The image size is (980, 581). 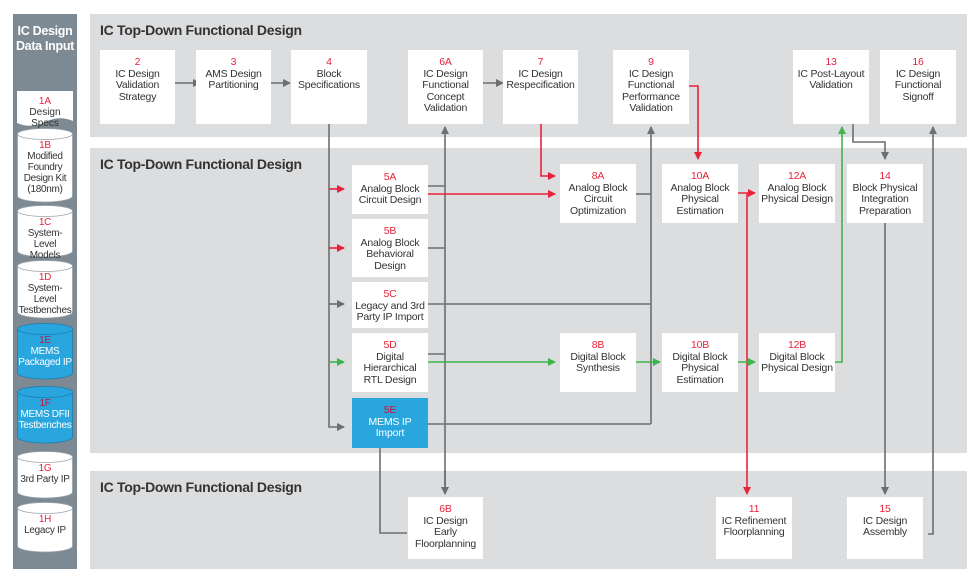 I want to click on step-7: 7 IC Design Respecification, so click(x=540, y=87).